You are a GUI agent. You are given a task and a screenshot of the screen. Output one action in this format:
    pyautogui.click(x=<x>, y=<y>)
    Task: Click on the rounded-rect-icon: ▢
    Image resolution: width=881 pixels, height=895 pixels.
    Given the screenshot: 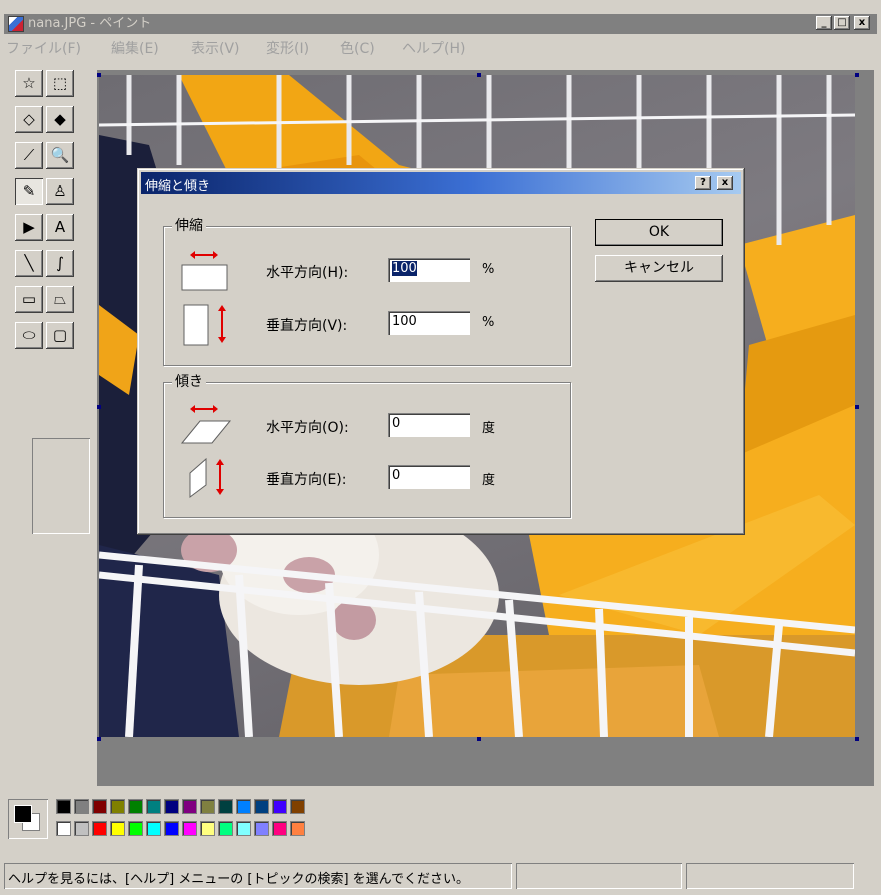 What is the action you would take?
    pyautogui.click(x=60, y=335)
    